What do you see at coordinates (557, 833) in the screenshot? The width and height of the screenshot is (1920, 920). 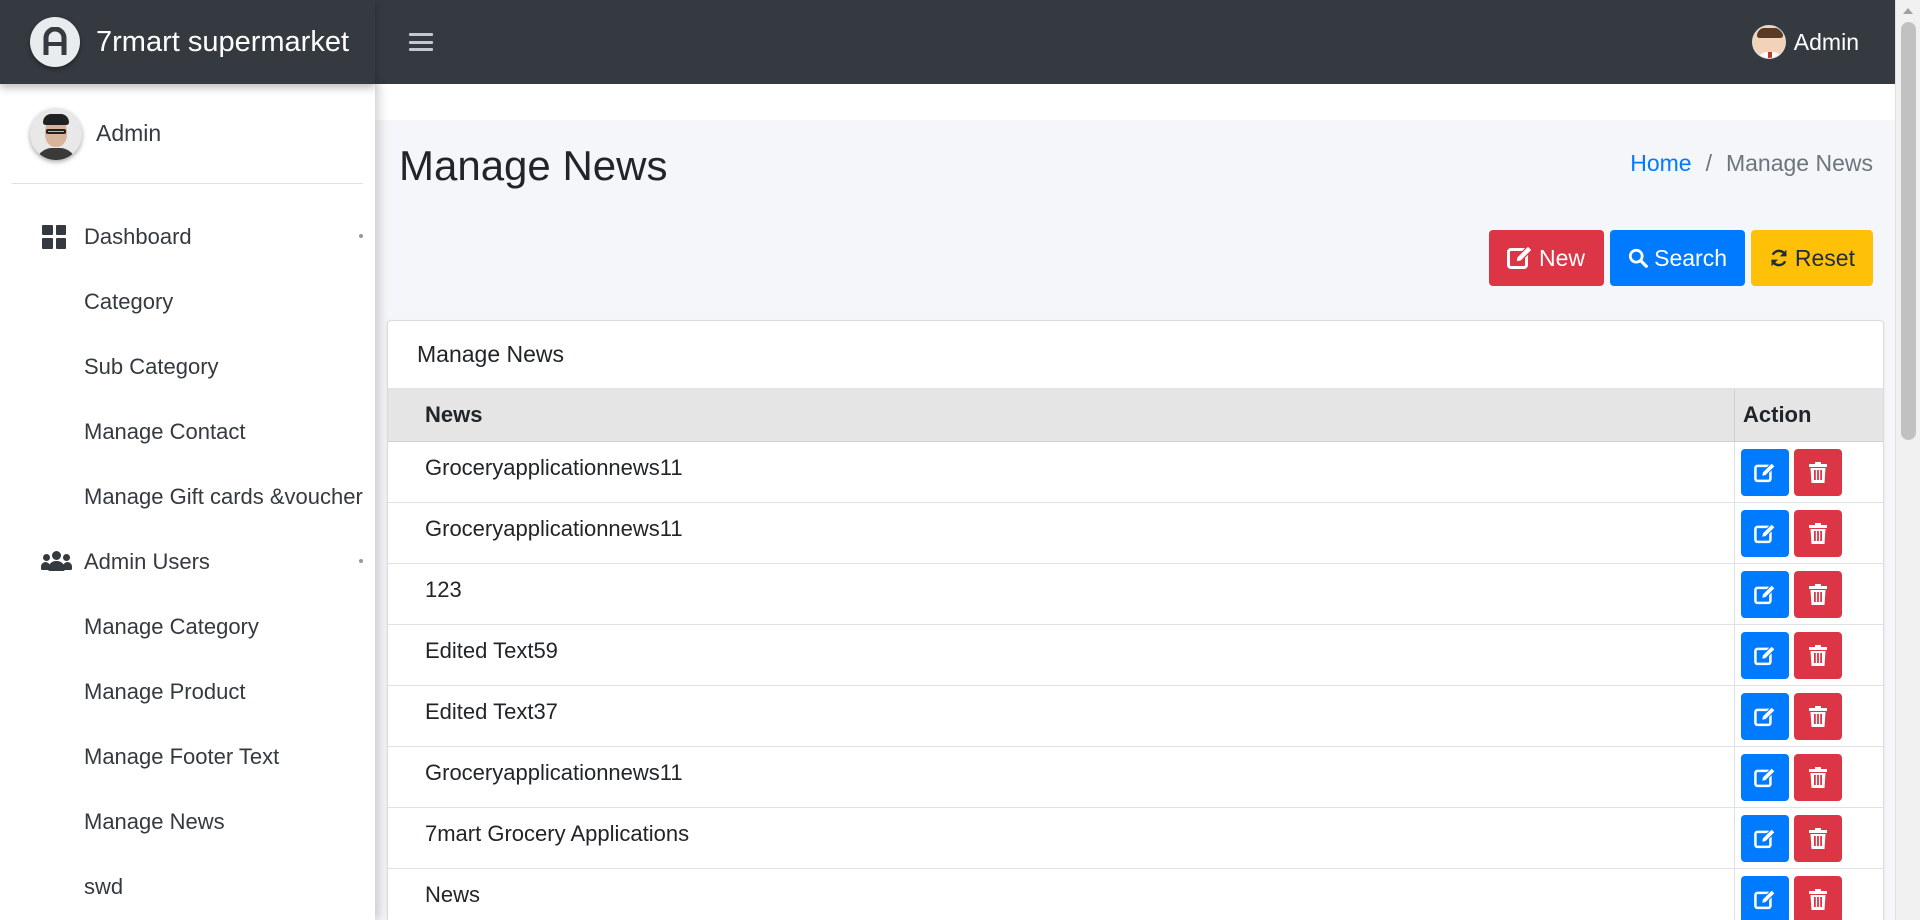 I see `news-cell: 7mart Grocery Applications` at bounding box center [557, 833].